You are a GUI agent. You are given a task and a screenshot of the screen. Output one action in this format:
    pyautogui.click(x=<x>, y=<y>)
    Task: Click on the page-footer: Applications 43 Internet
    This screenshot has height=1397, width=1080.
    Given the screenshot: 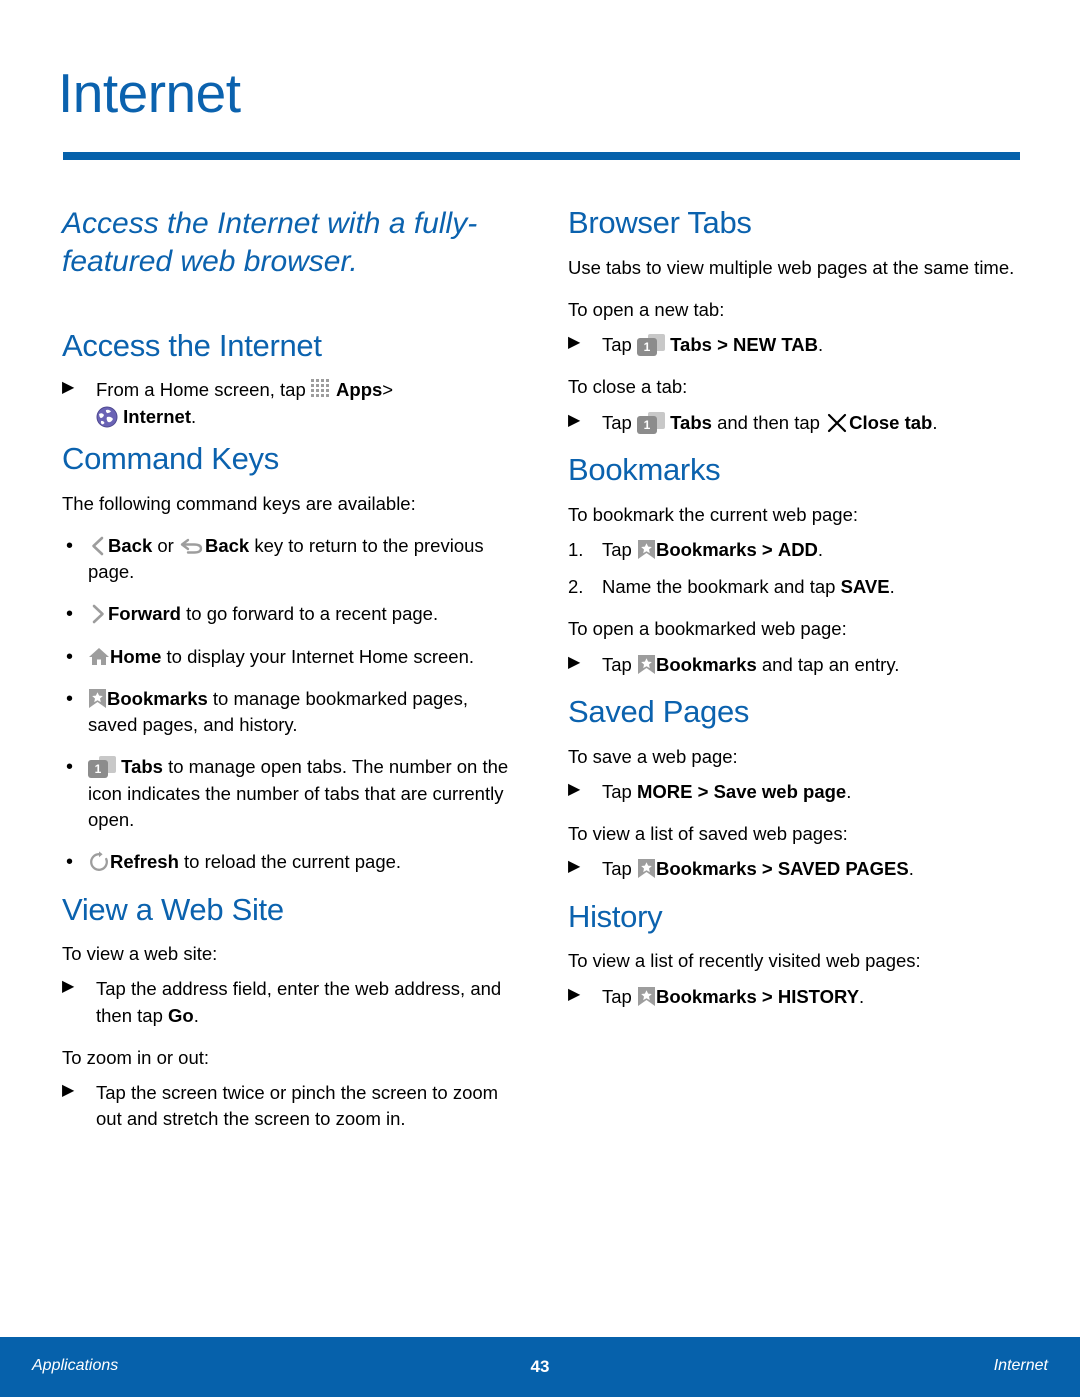 What is the action you would take?
    pyautogui.click(x=540, y=1367)
    